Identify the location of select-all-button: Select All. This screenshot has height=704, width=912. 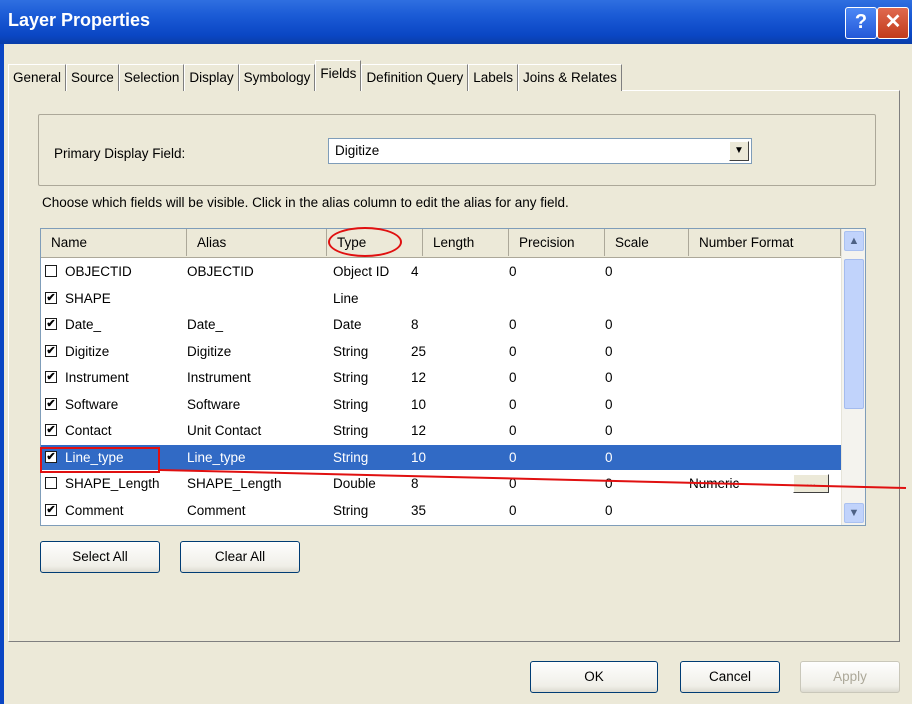
(100, 557).